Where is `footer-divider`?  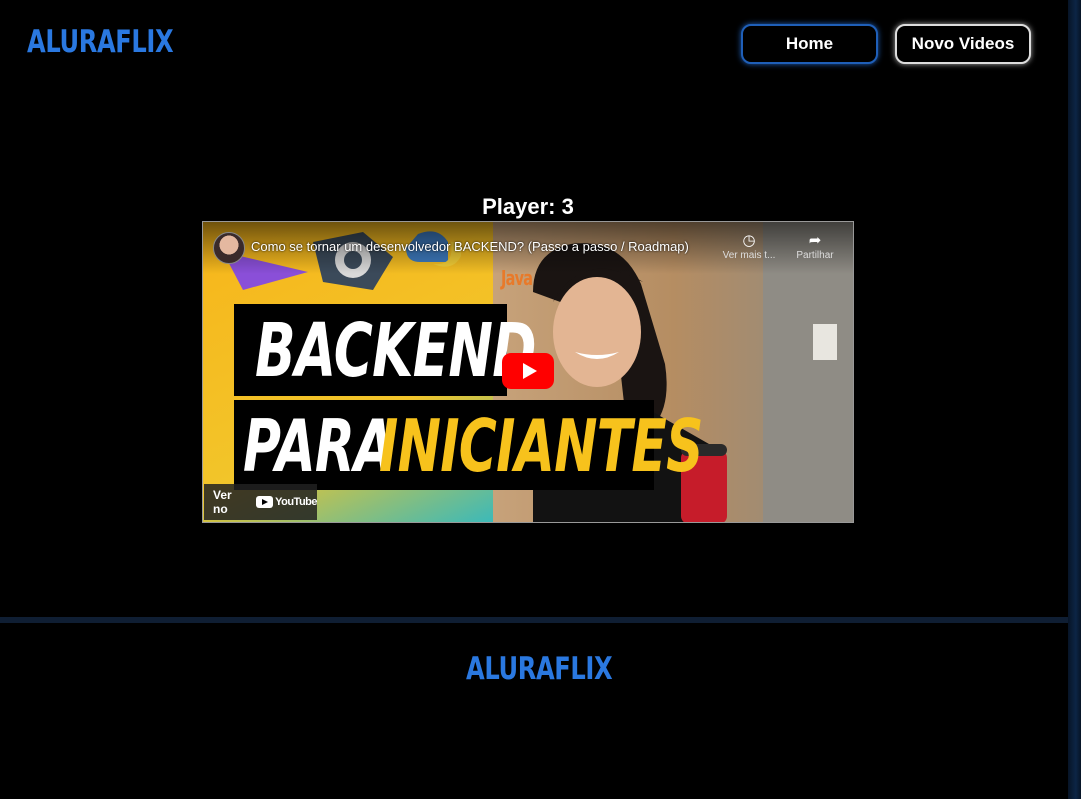
footer-divider is located at coordinates (534, 620).